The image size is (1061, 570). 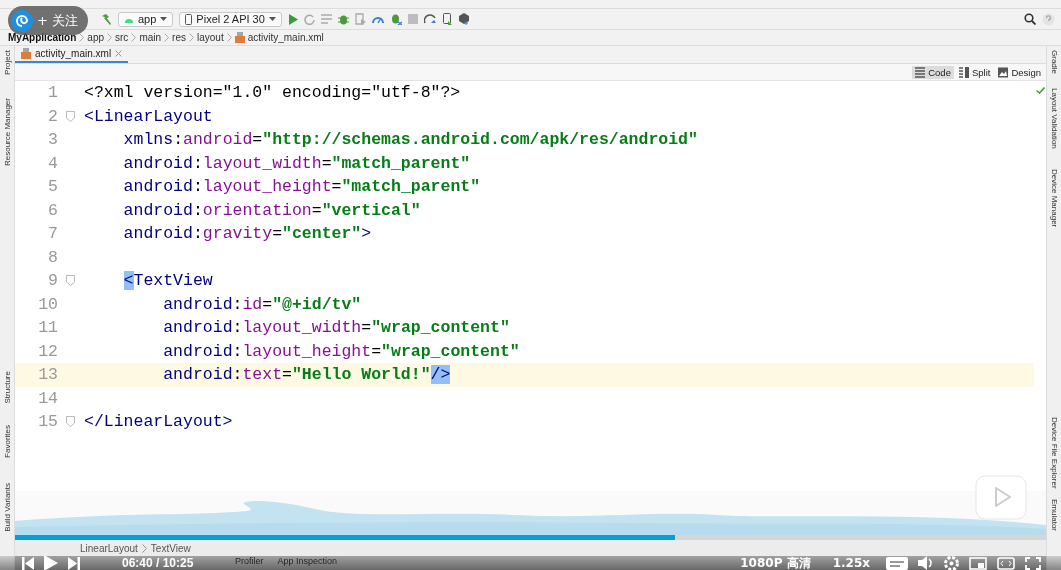 What do you see at coordinates (148, 116) in the screenshot?
I see `code-line: <LinearLayout` at bounding box center [148, 116].